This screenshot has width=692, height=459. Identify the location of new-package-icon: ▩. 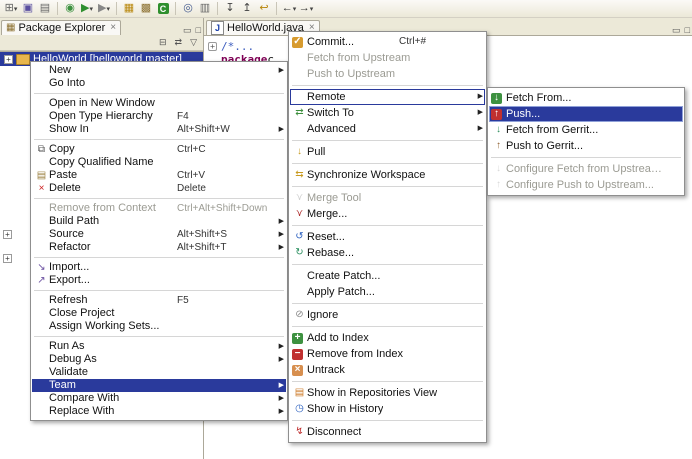
(146, 8).